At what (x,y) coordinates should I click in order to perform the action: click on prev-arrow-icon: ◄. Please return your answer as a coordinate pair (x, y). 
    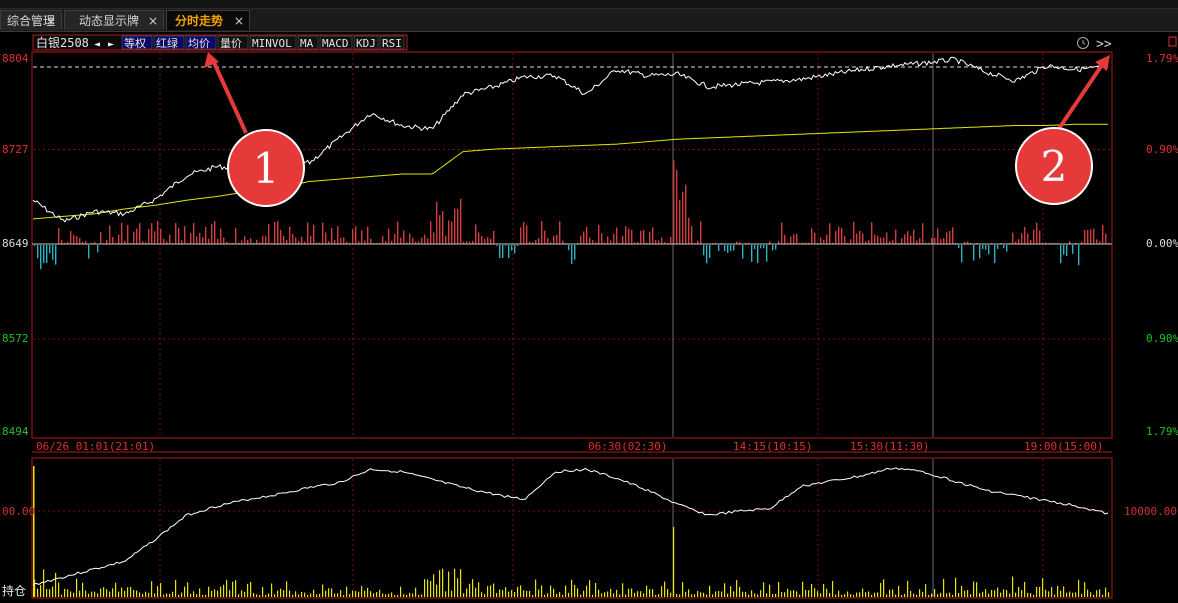
    Looking at the image, I should click on (97, 44).